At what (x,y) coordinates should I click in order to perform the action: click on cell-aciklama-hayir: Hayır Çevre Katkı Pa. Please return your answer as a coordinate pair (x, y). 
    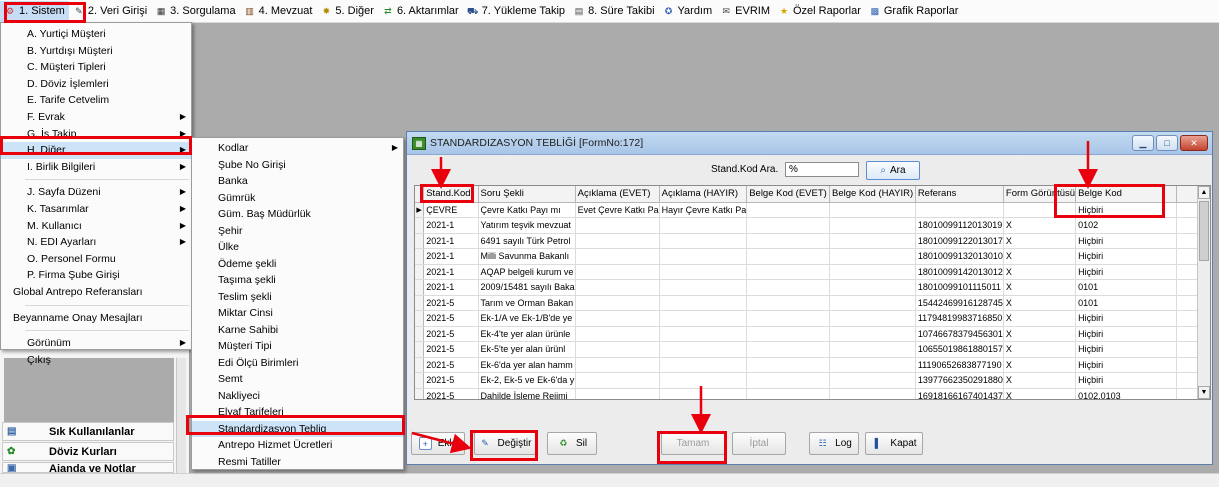
    Looking at the image, I should click on (703, 210).